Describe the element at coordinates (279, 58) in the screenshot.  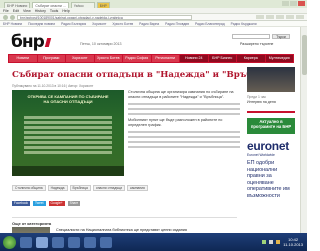
I see `nav-item: Мултимедия` at that location.